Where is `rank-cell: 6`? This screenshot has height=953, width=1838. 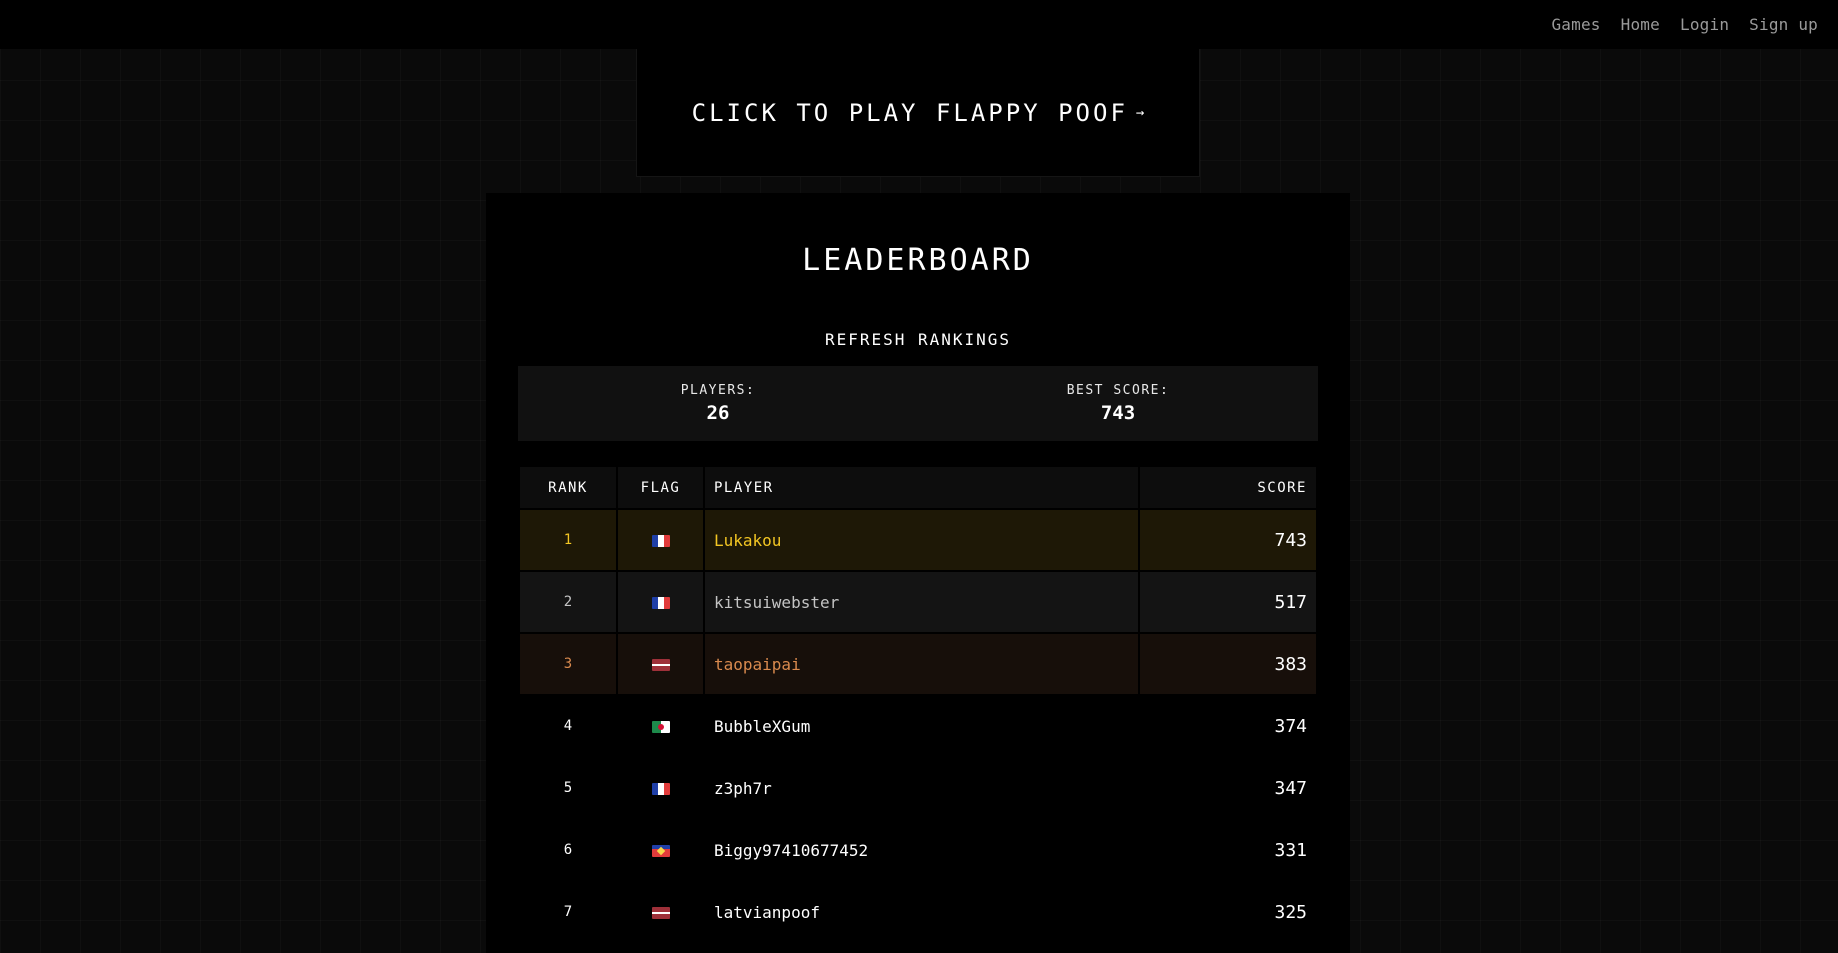 rank-cell: 6 is located at coordinates (568, 850).